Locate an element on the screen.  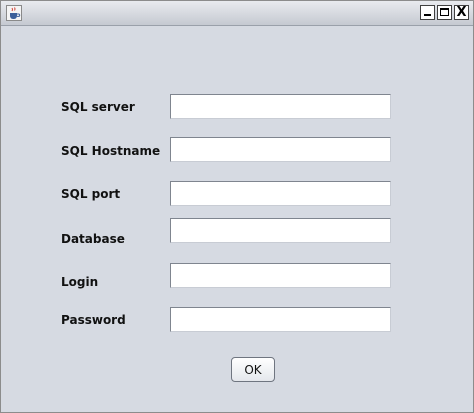
close-icon: X is located at coordinates (461, 12).